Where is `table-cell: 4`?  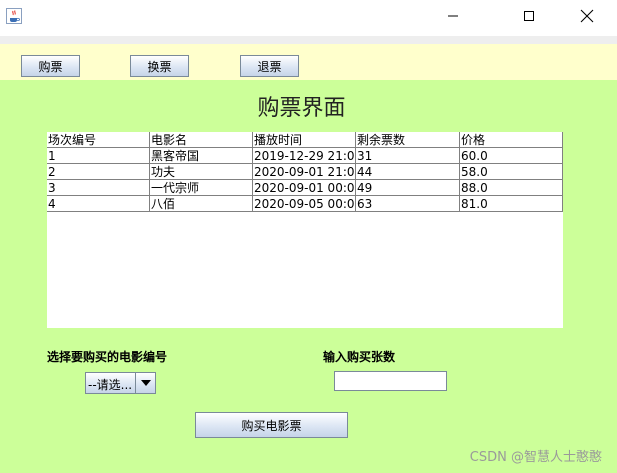
table-cell: 4 is located at coordinates (98, 204).